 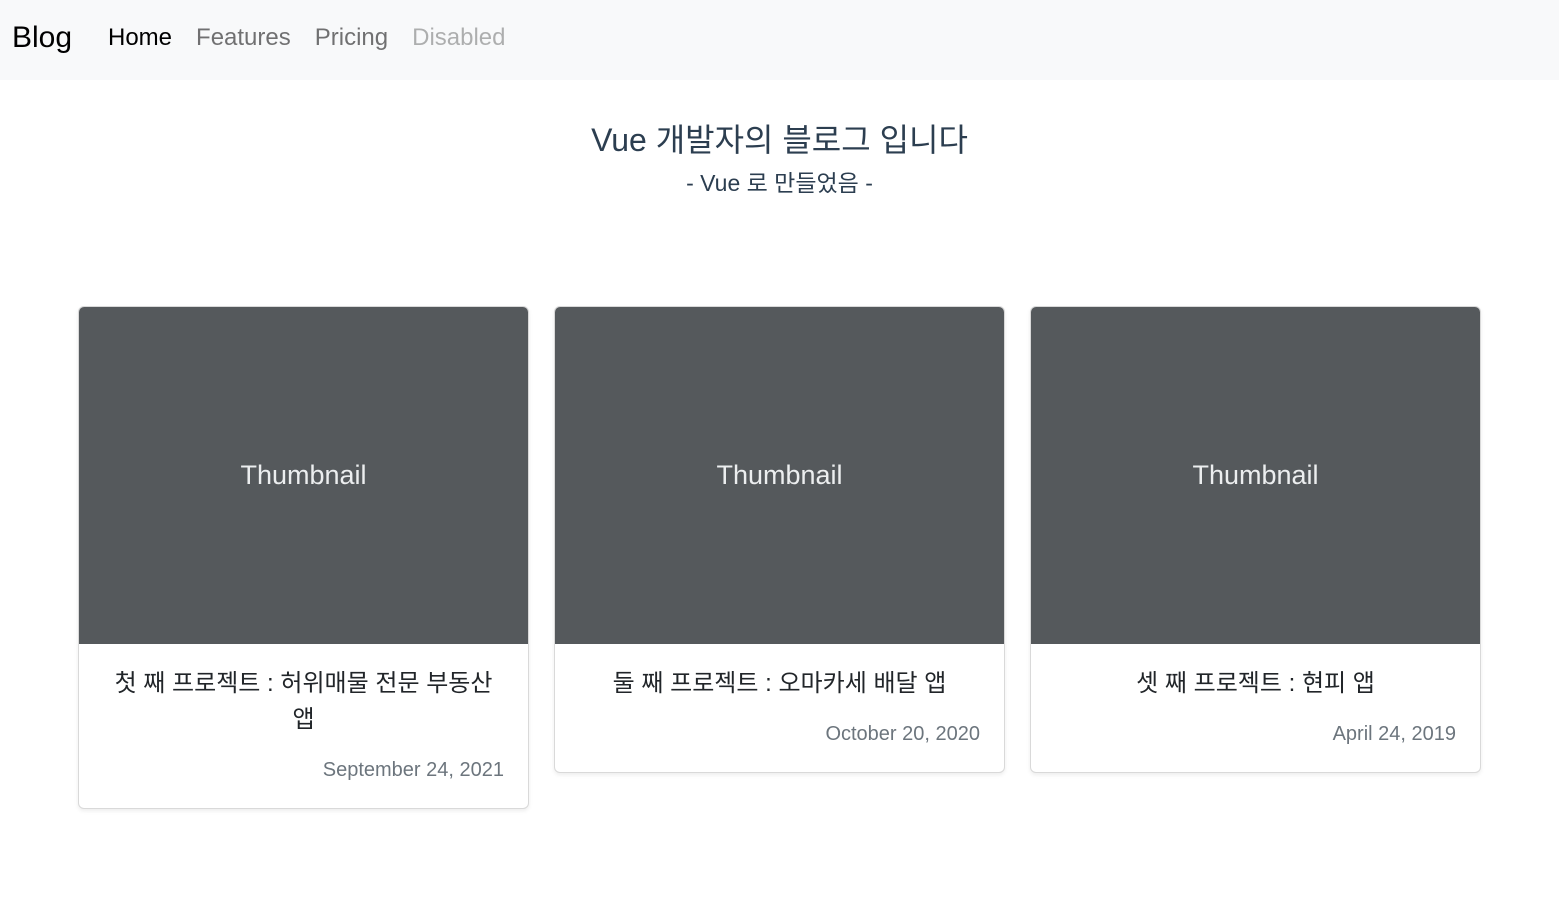 What do you see at coordinates (140, 38) in the screenshot?
I see `nav-link-home: Home` at bounding box center [140, 38].